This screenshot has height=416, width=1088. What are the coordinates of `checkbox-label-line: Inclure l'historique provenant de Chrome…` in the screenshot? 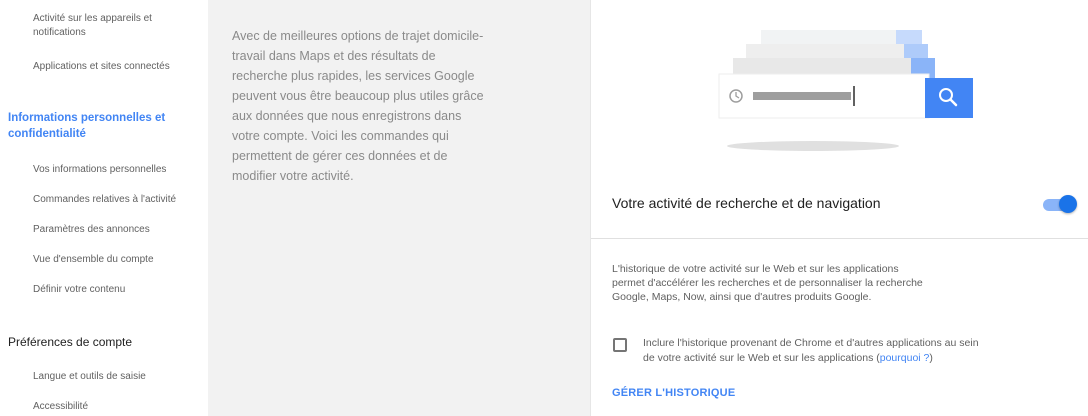 It's located at (811, 343).